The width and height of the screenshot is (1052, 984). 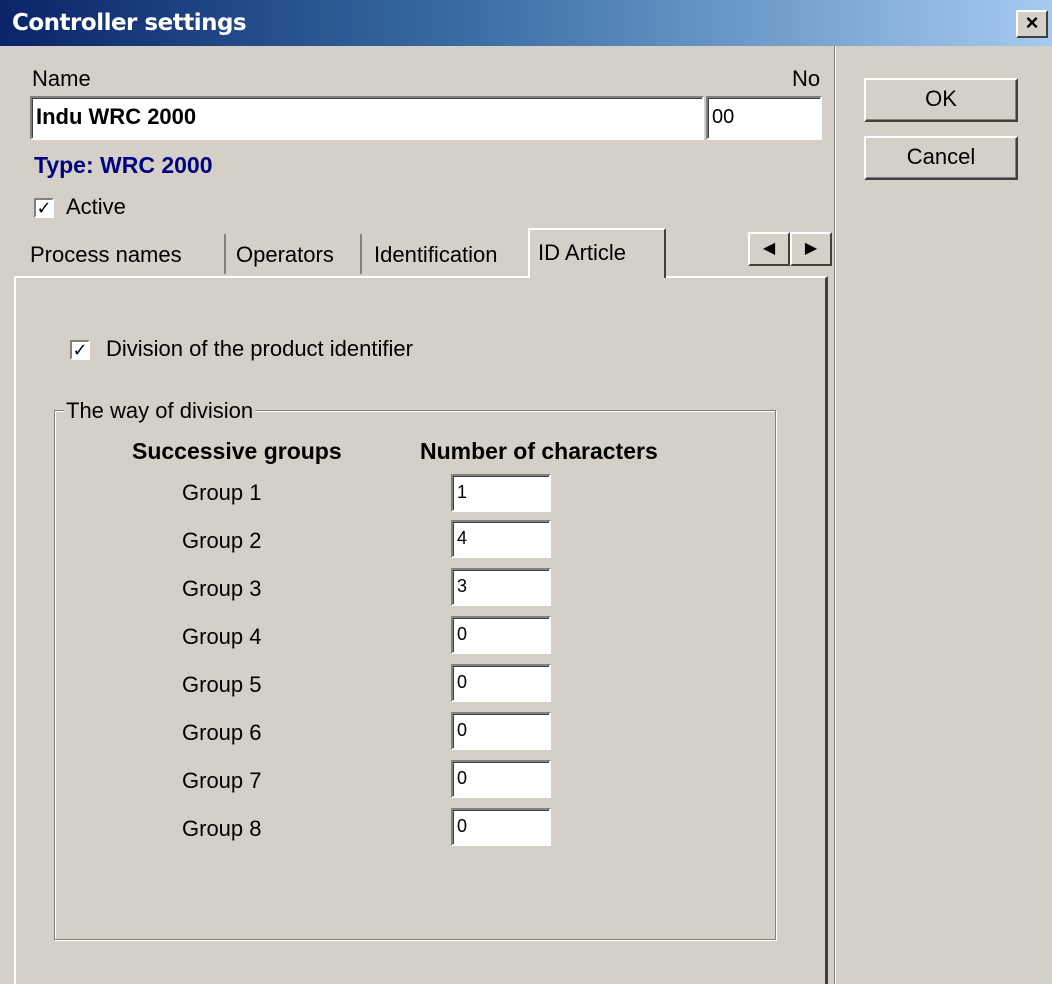 I want to click on close-button: ×, so click(x=1032, y=24).